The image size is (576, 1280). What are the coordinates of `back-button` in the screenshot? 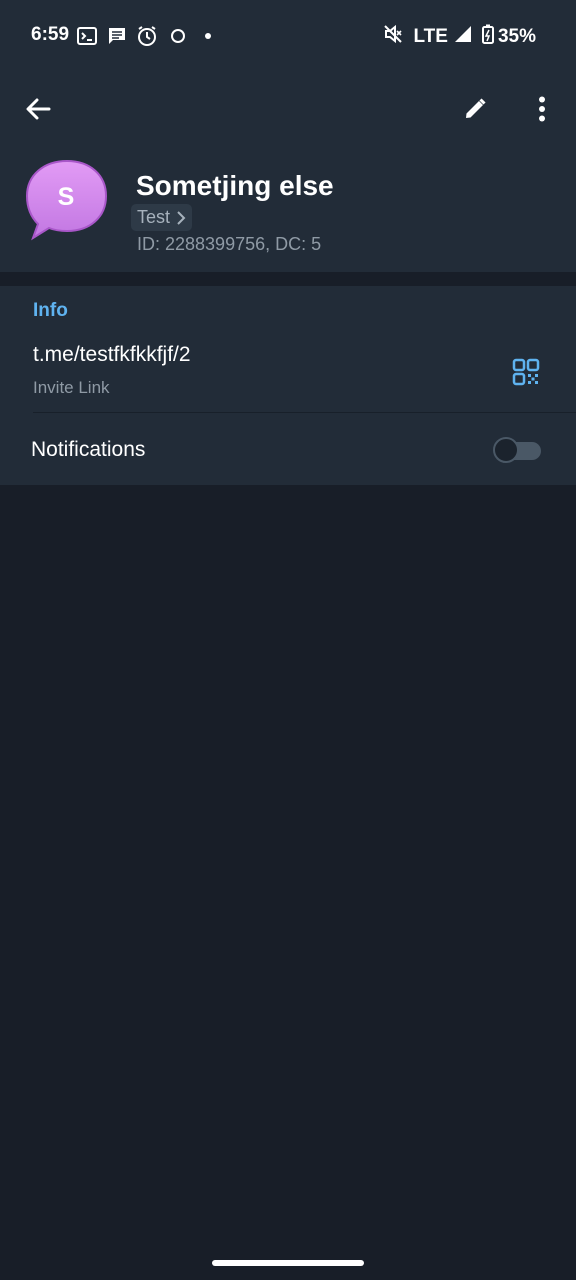 It's located at (38, 109).